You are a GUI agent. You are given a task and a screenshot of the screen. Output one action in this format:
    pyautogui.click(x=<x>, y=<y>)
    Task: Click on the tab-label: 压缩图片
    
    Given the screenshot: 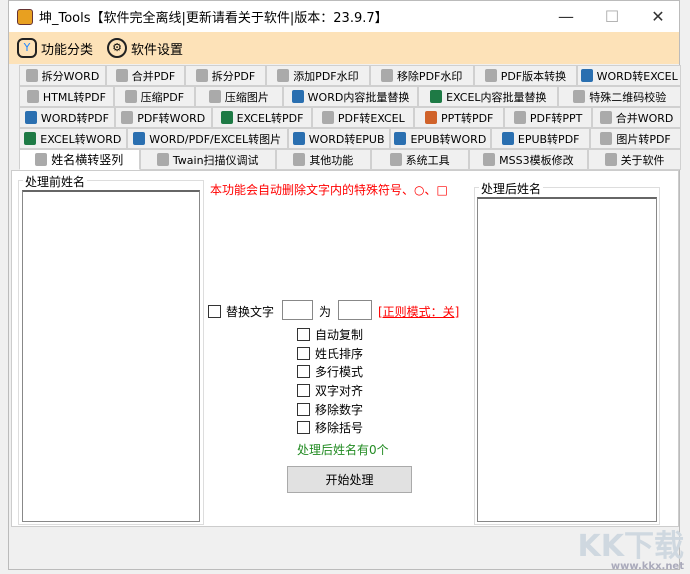 What is the action you would take?
    pyautogui.click(x=246, y=97)
    